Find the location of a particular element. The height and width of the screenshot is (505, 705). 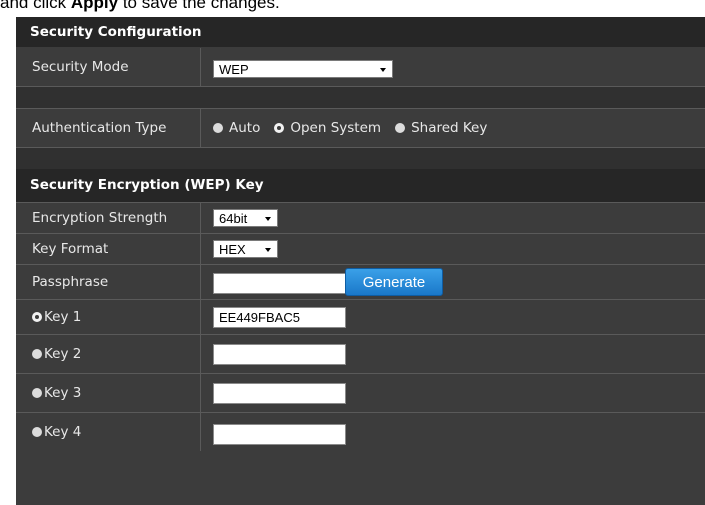

instruction-caption: and click Apply to save the changes. is located at coordinates (140, 6).